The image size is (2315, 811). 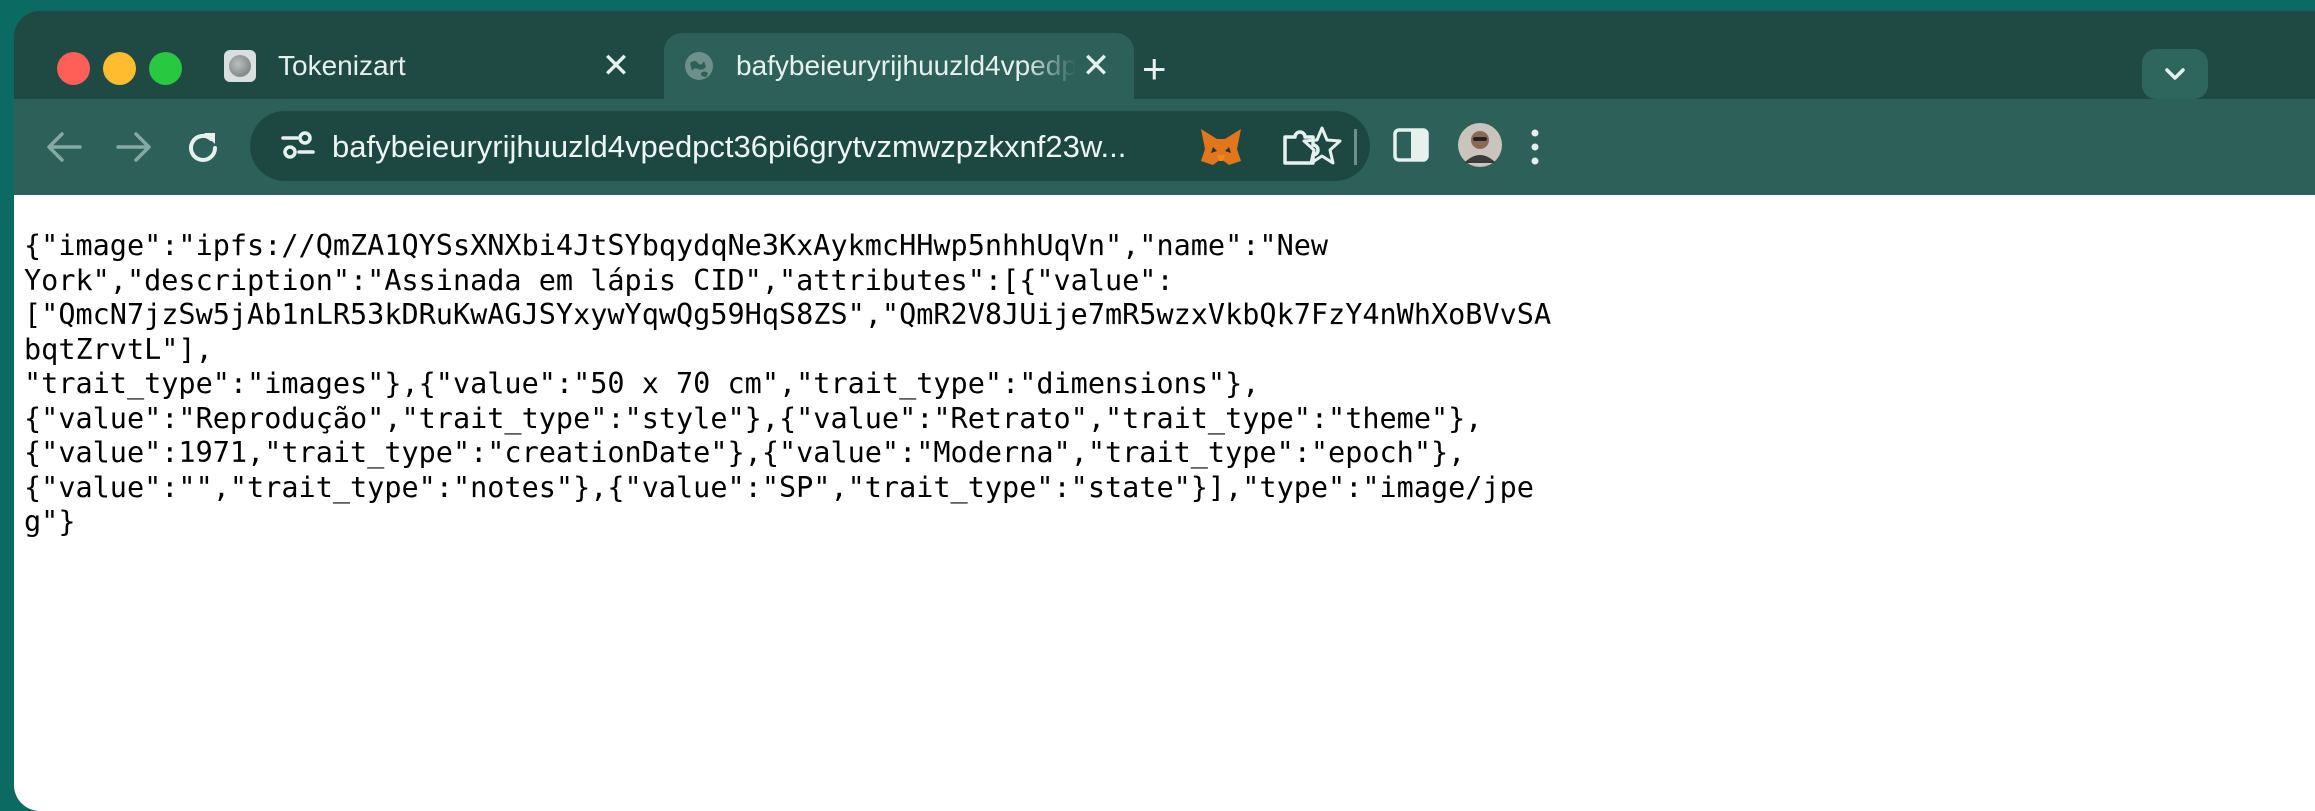 What do you see at coordinates (342, 65) in the screenshot?
I see `tab-title: Tokenizart` at bounding box center [342, 65].